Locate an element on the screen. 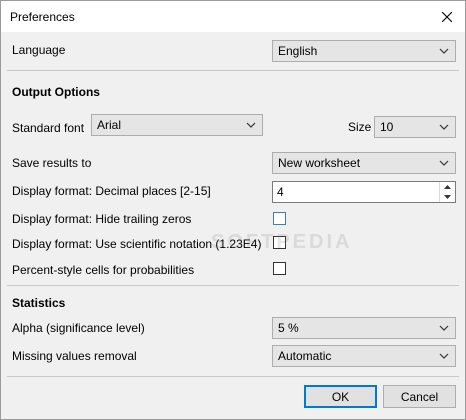 The height and width of the screenshot is (420, 466). font-dropdown: Arial is located at coordinates (177, 125).